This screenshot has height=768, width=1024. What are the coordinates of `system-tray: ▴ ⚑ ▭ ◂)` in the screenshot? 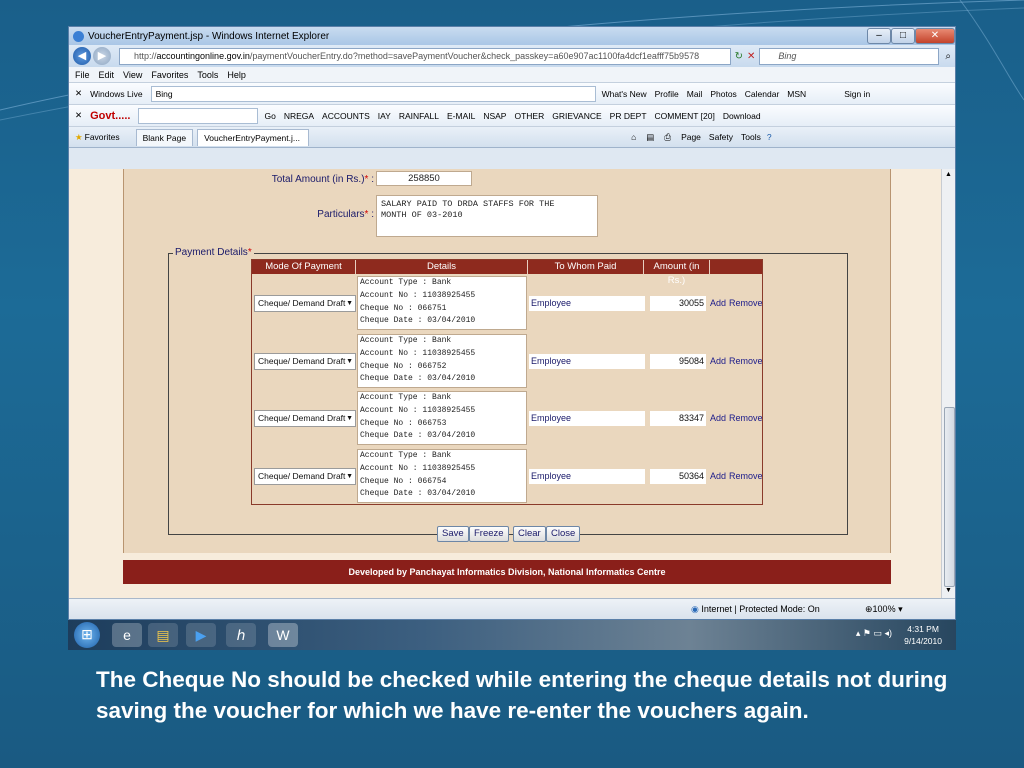 It's located at (874, 633).